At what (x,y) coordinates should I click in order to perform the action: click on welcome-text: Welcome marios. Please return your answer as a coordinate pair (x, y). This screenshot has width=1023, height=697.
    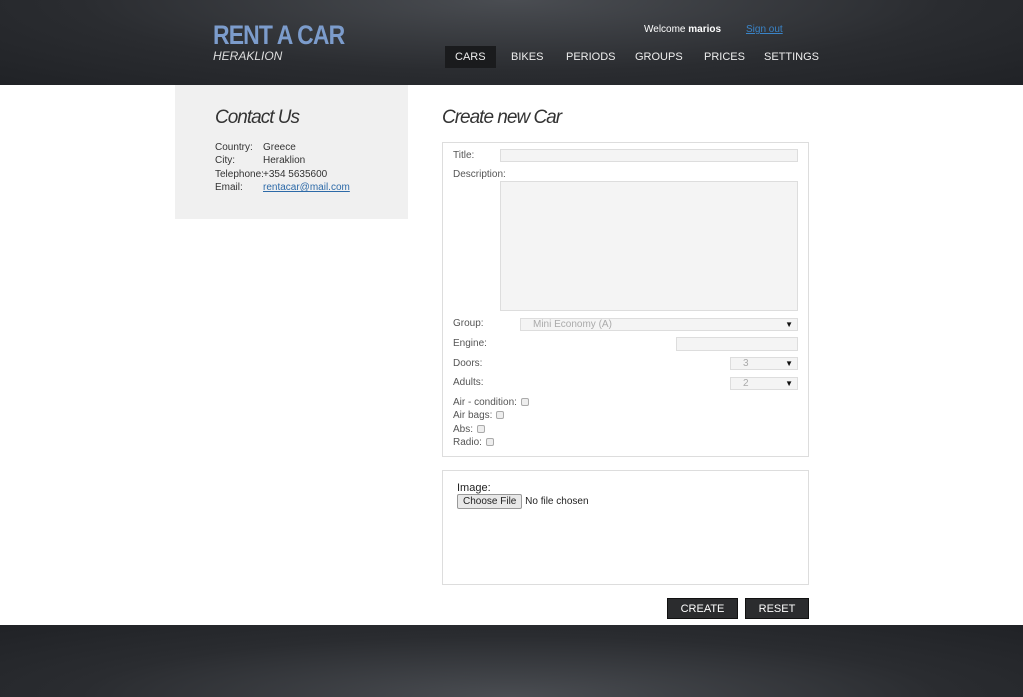
    Looking at the image, I should click on (682, 29).